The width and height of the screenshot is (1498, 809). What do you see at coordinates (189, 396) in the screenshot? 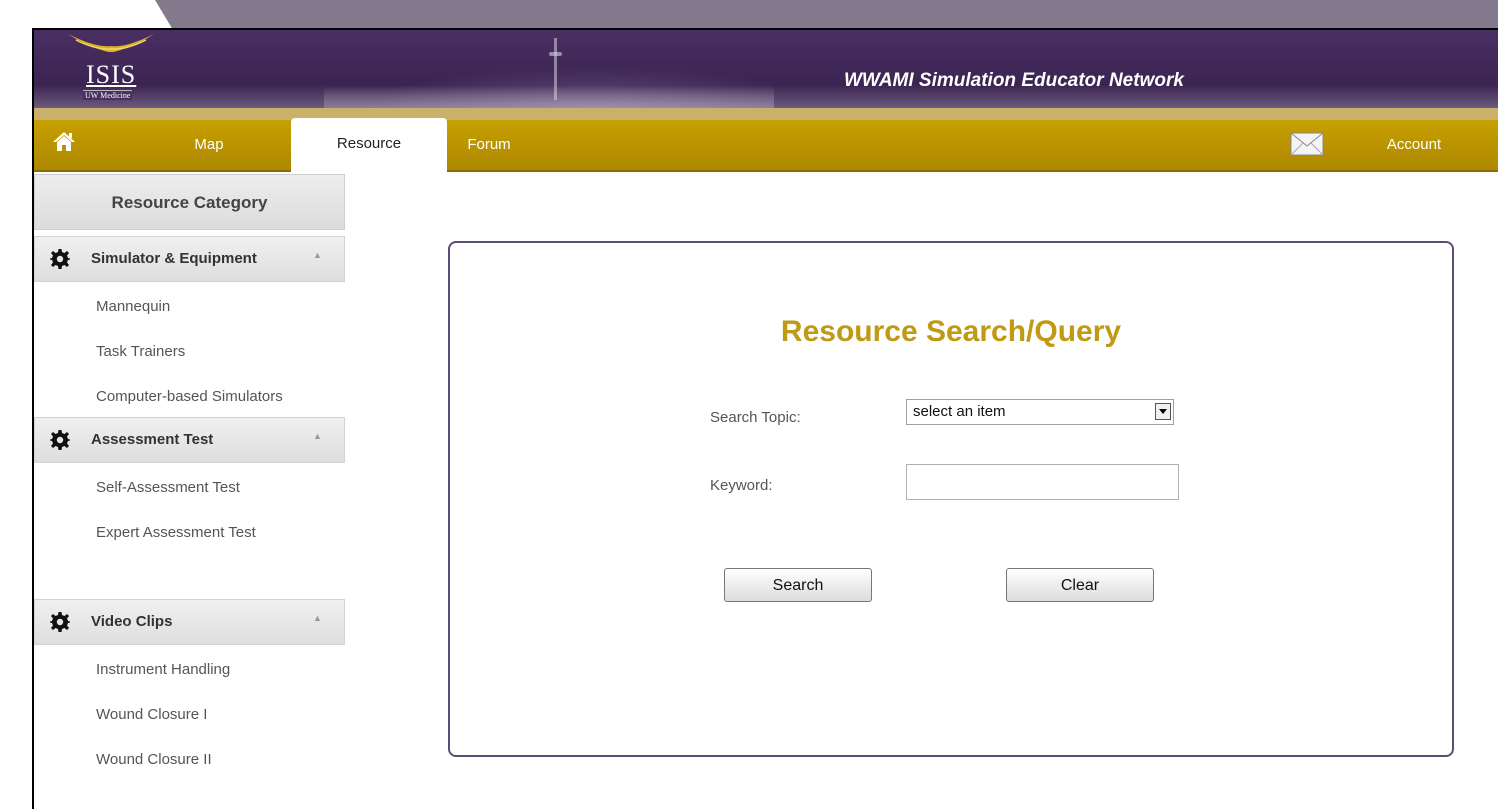
I see `sidebar-item-computer-based-simulators: Computer-based Simulators` at bounding box center [189, 396].